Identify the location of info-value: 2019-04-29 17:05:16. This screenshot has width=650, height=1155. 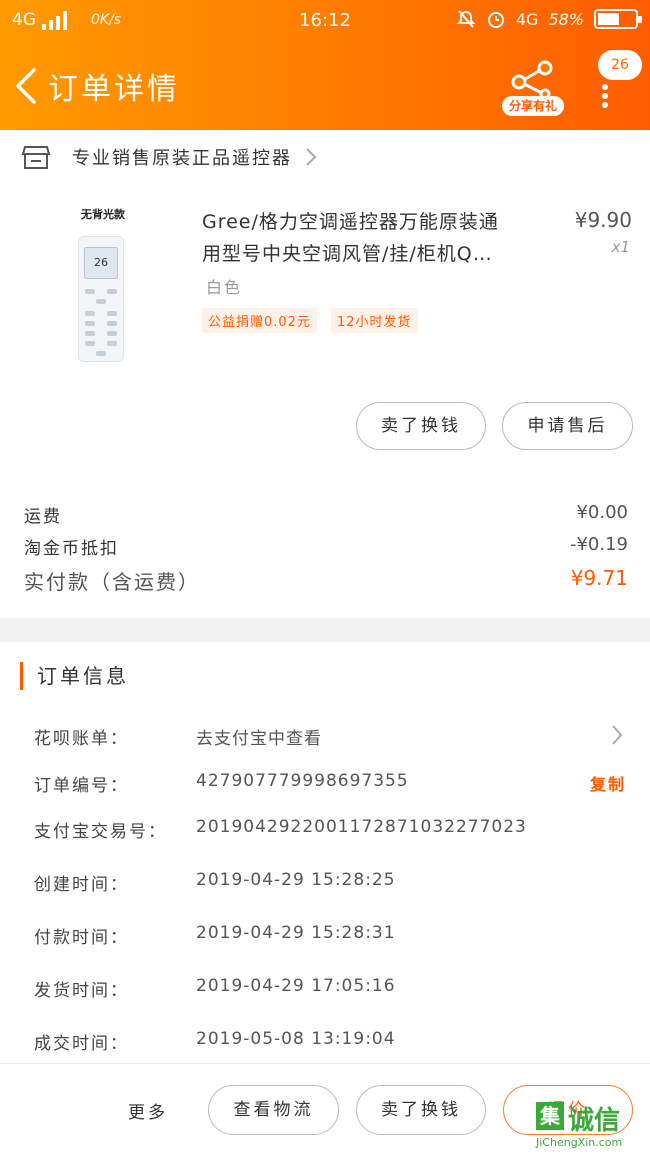
(296, 986).